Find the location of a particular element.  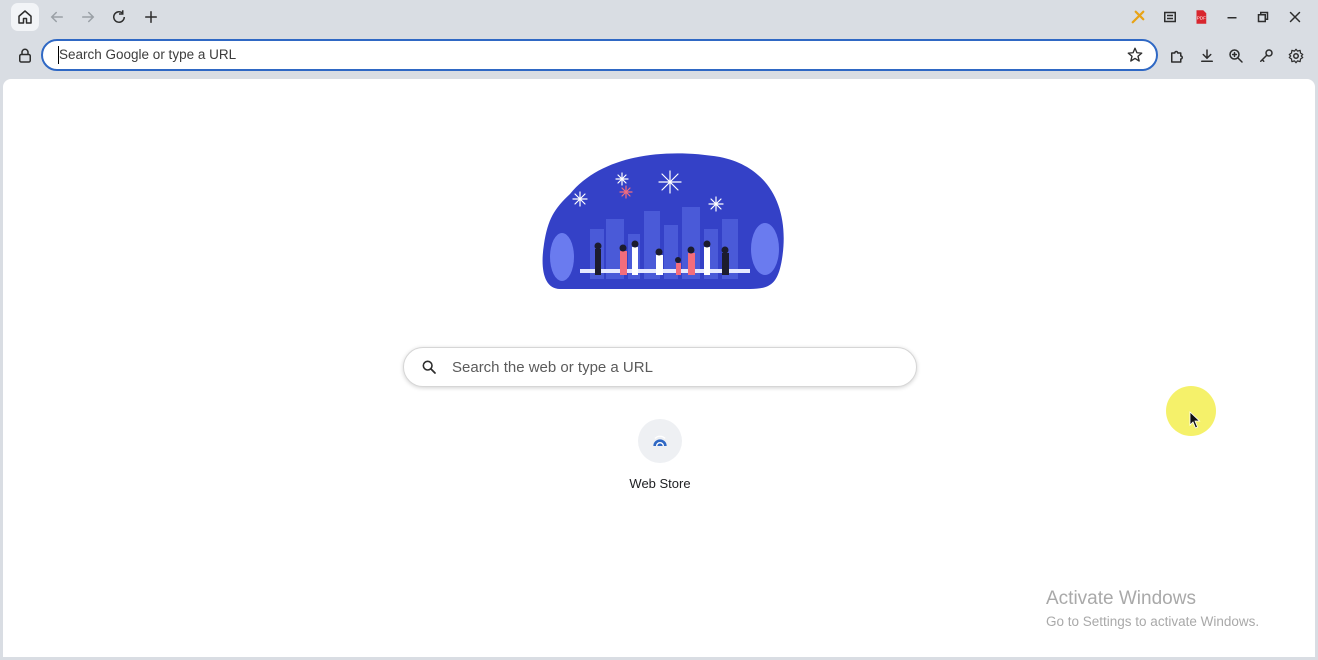

restore-button is located at coordinates (1263, 17).